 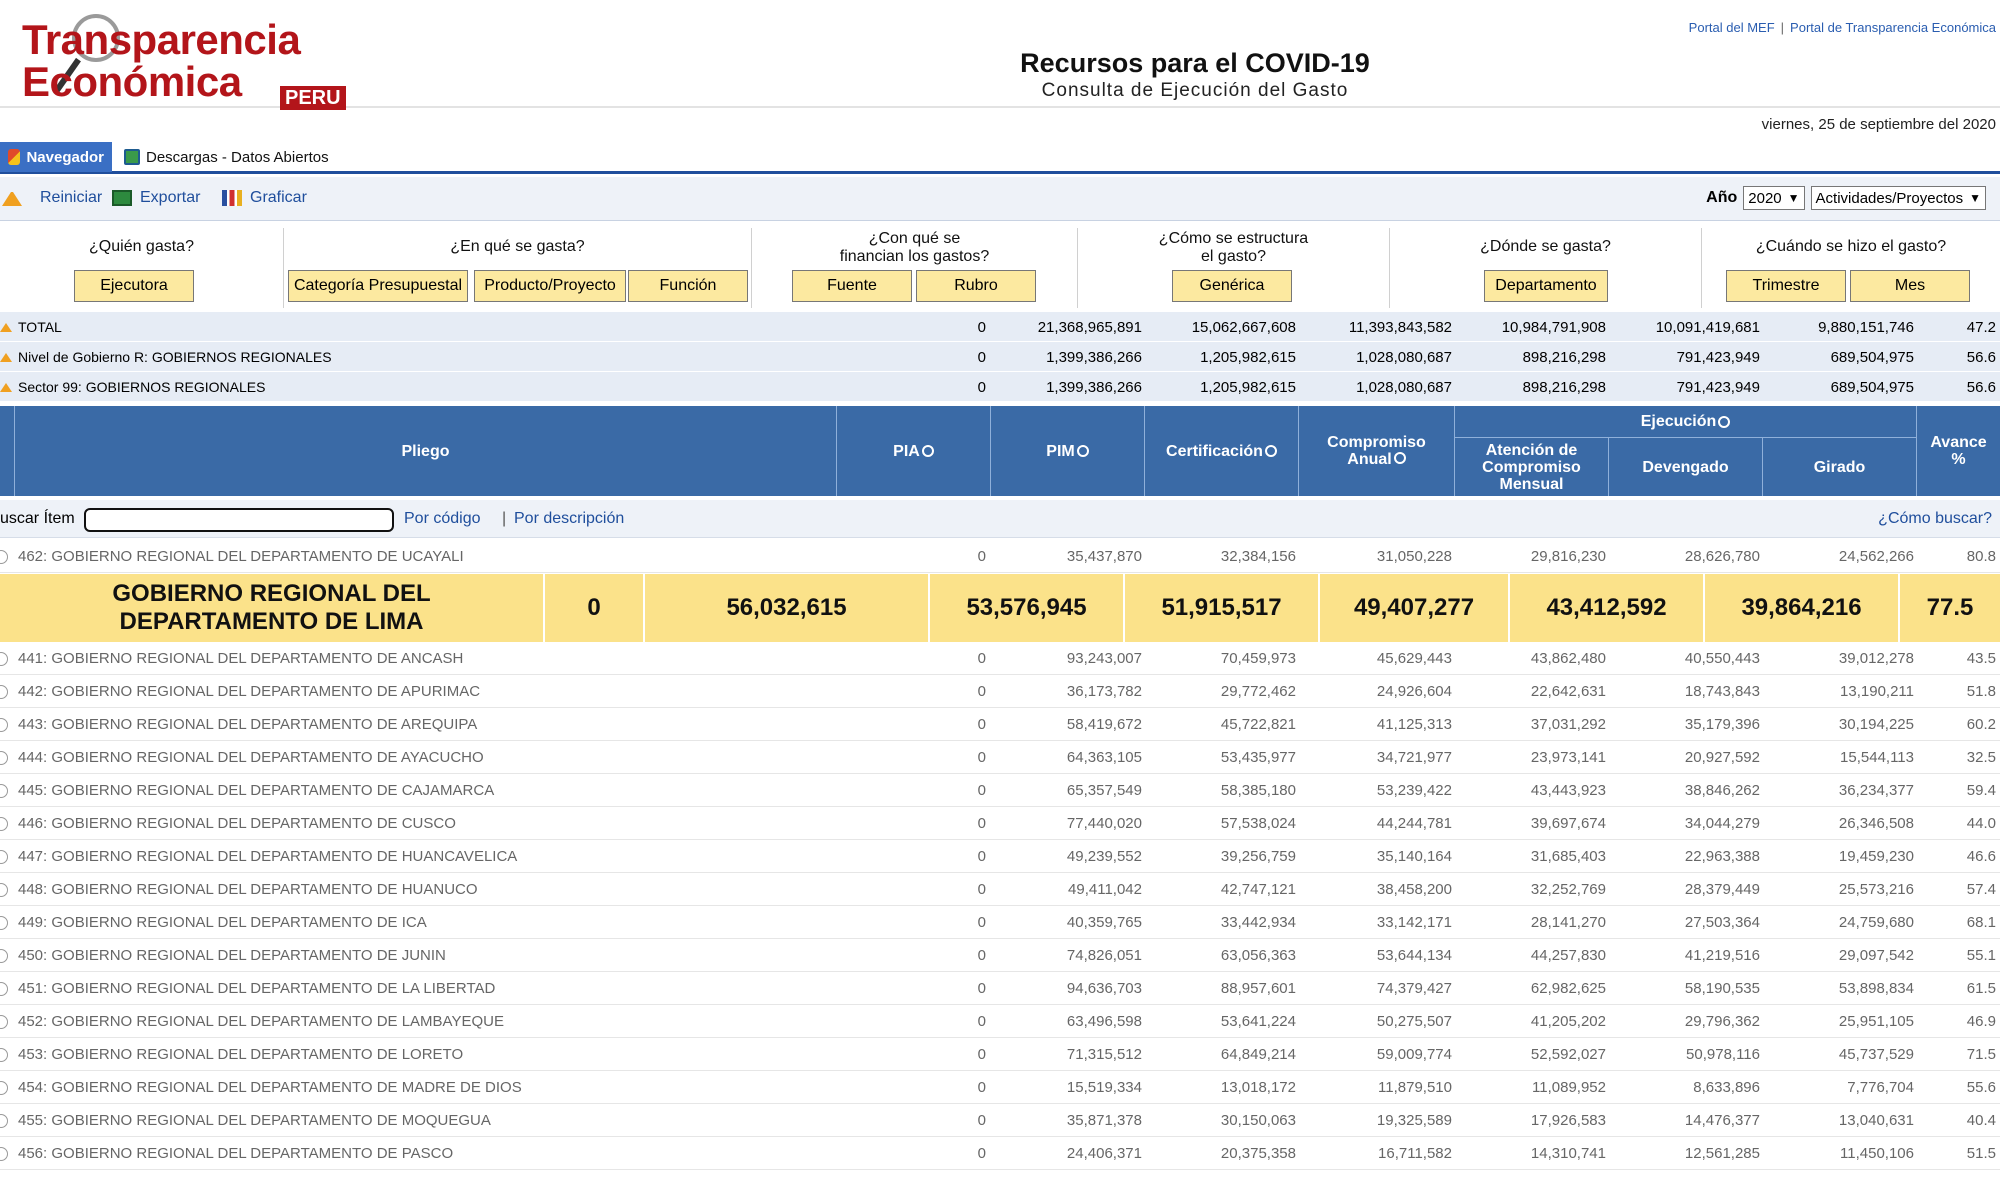 What do you see at coordinates (52, 198) in the screenshot?
I see `reset-button: Reiniciar` at bounding box center [52, 198].